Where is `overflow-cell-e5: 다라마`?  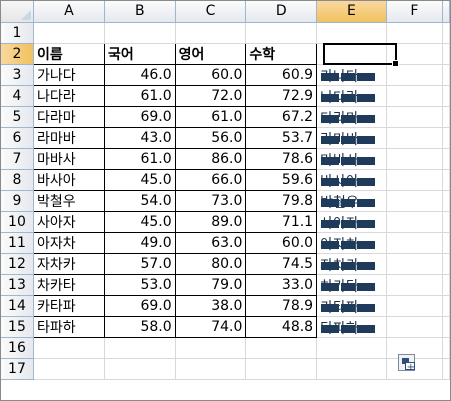
overflow-cell-e5: 다라마 is located at coordinates (351, 117).